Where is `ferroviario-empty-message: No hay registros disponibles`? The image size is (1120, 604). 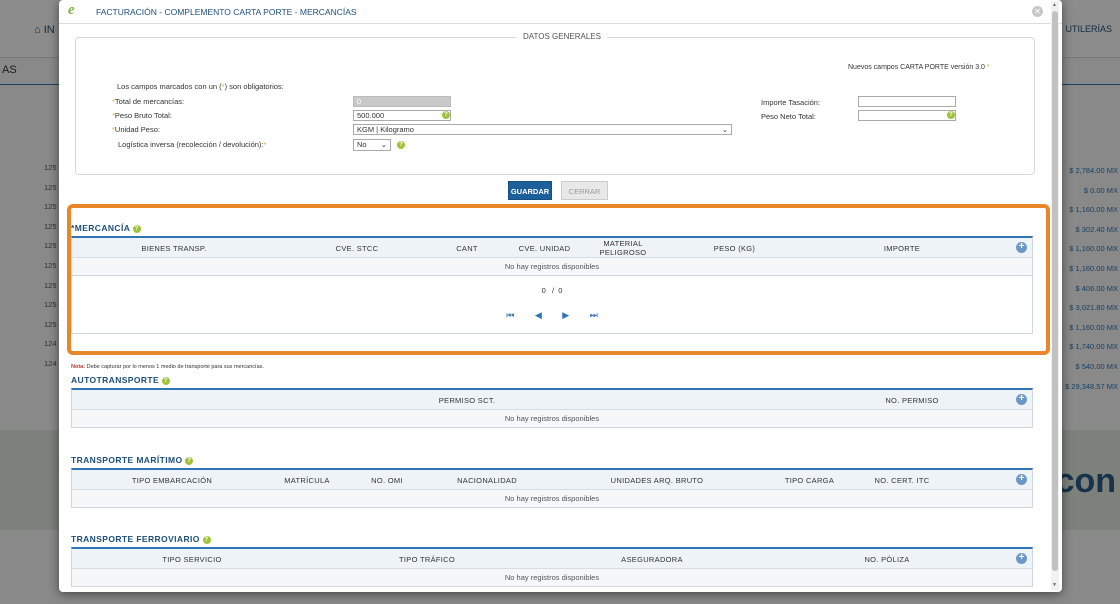 ferroviario-empty-message: No hay registros disponibles is located at coordinates (552, 577).